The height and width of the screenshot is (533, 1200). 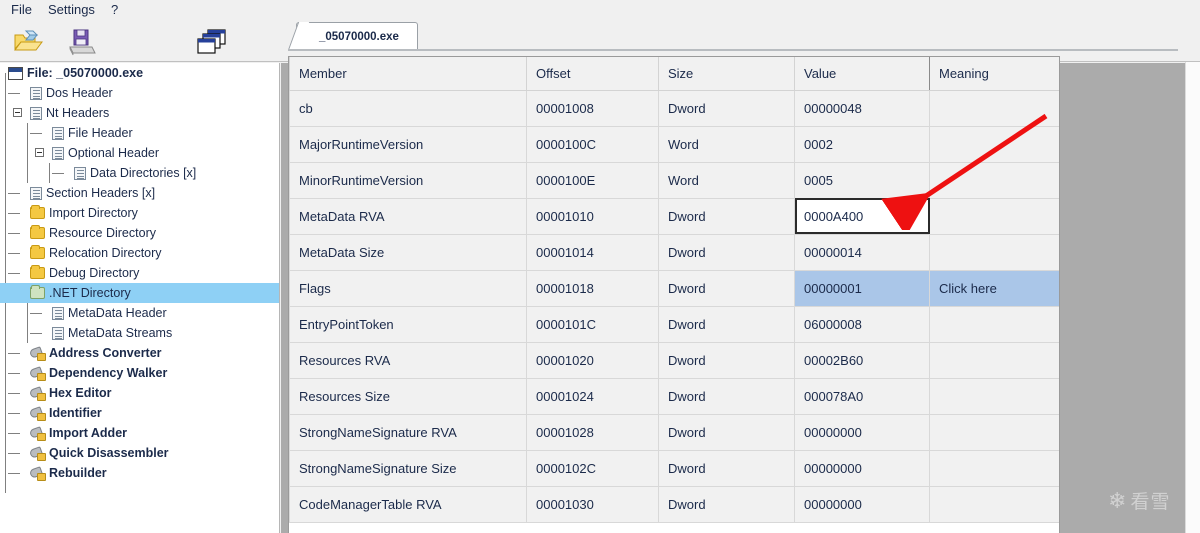 What do you see at coordinates (862, 288) in the screenshot?
I see `cell-value: 00000001` at bounding box center [862, 288].